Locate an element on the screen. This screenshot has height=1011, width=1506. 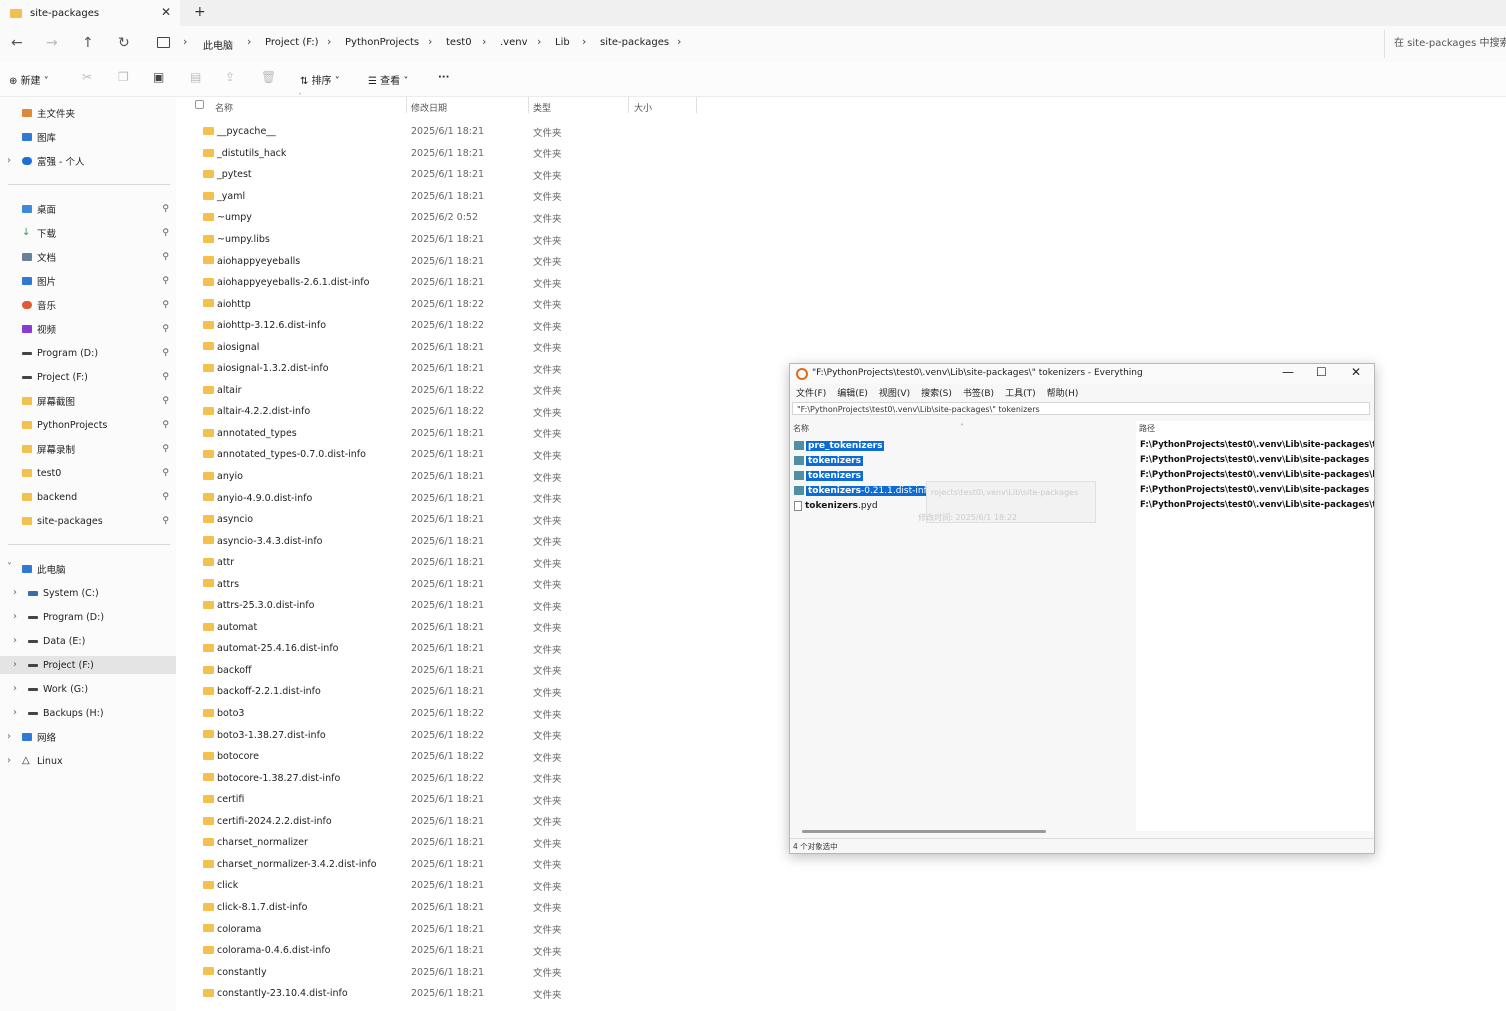
breadcrumb-test0: test0 is located at coordinates (459, 42).